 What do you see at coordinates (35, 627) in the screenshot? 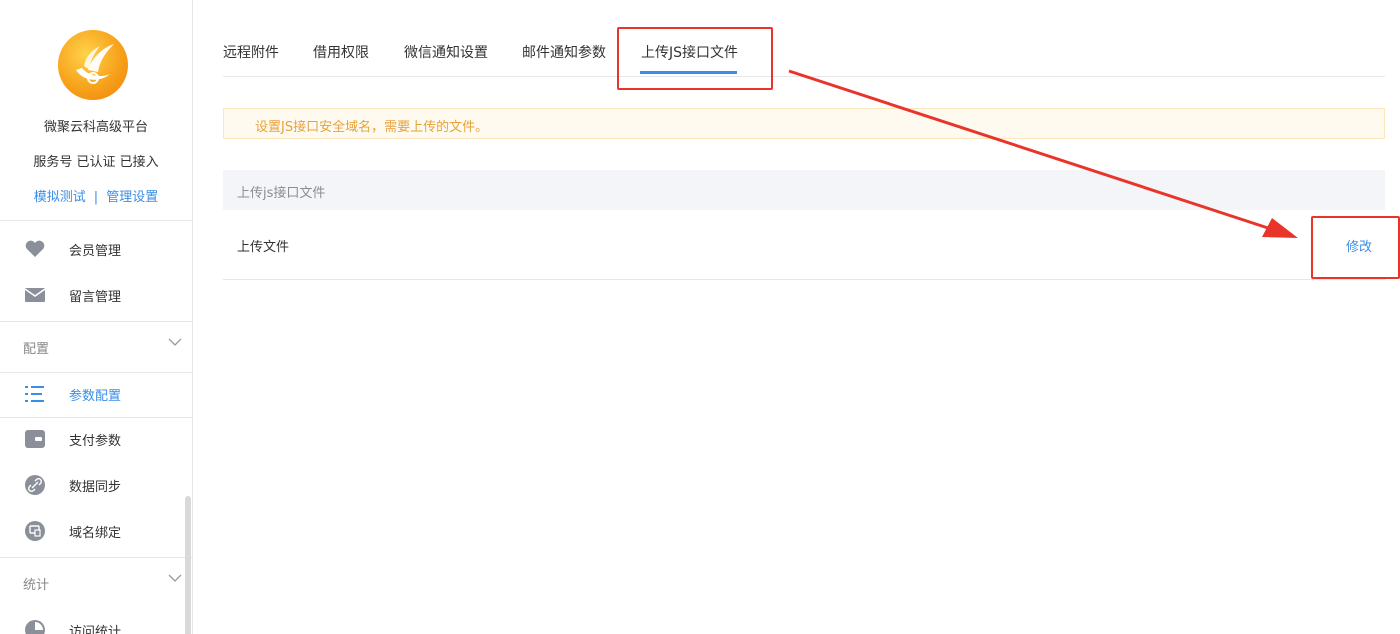
I see `chart-icon` at bounding box center [35, 627].